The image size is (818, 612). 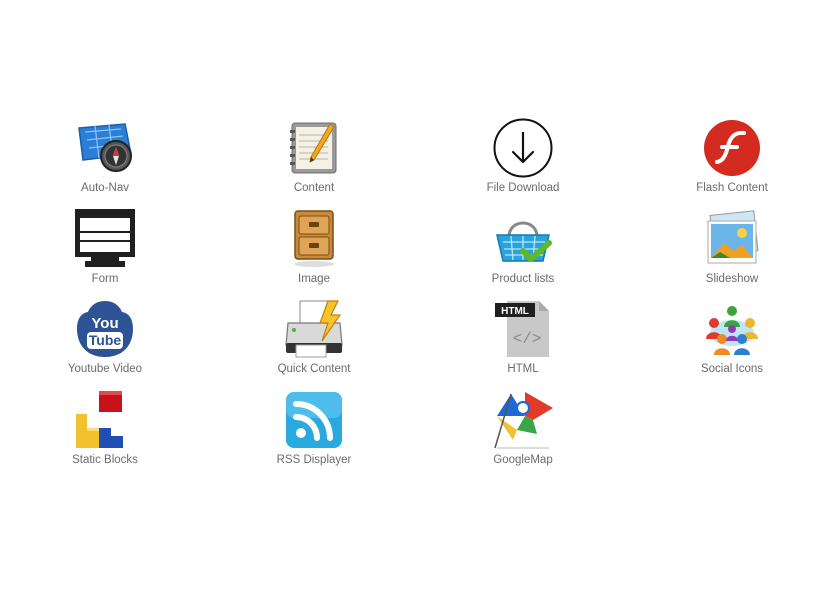 I want to click on block-label: Youtube Video, so click(x=105, y=369).